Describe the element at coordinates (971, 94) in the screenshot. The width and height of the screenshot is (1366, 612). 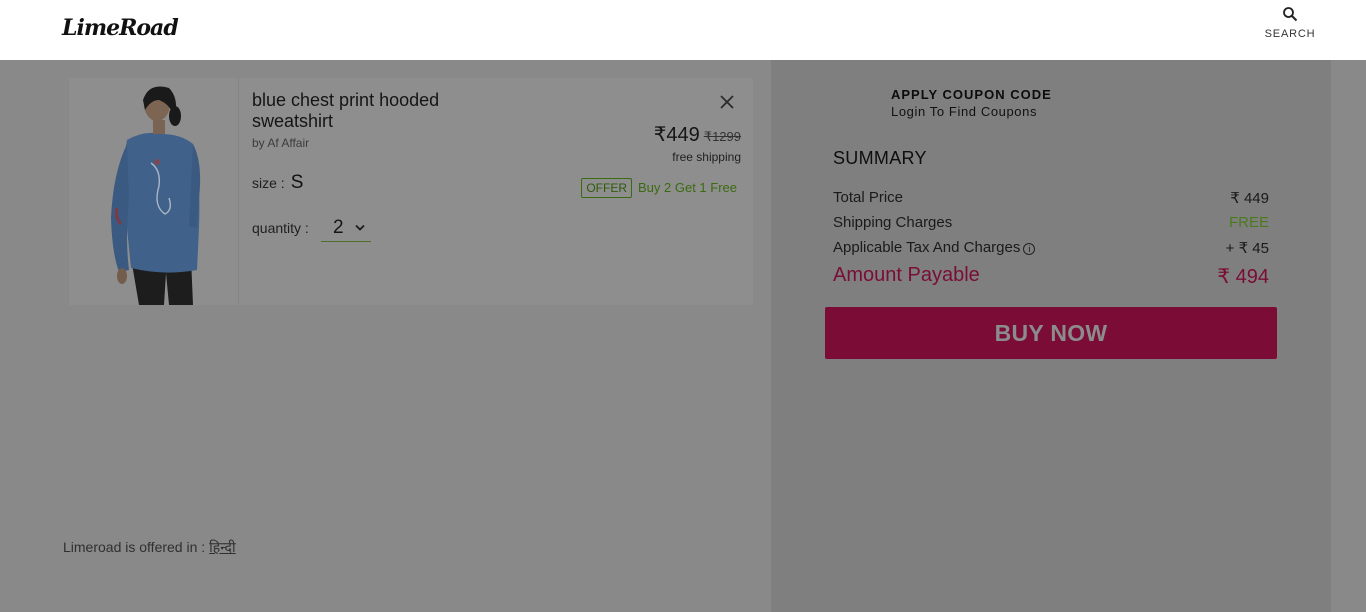
I see `apply-coupon-link: APPLY COUPON CODE` at that location.